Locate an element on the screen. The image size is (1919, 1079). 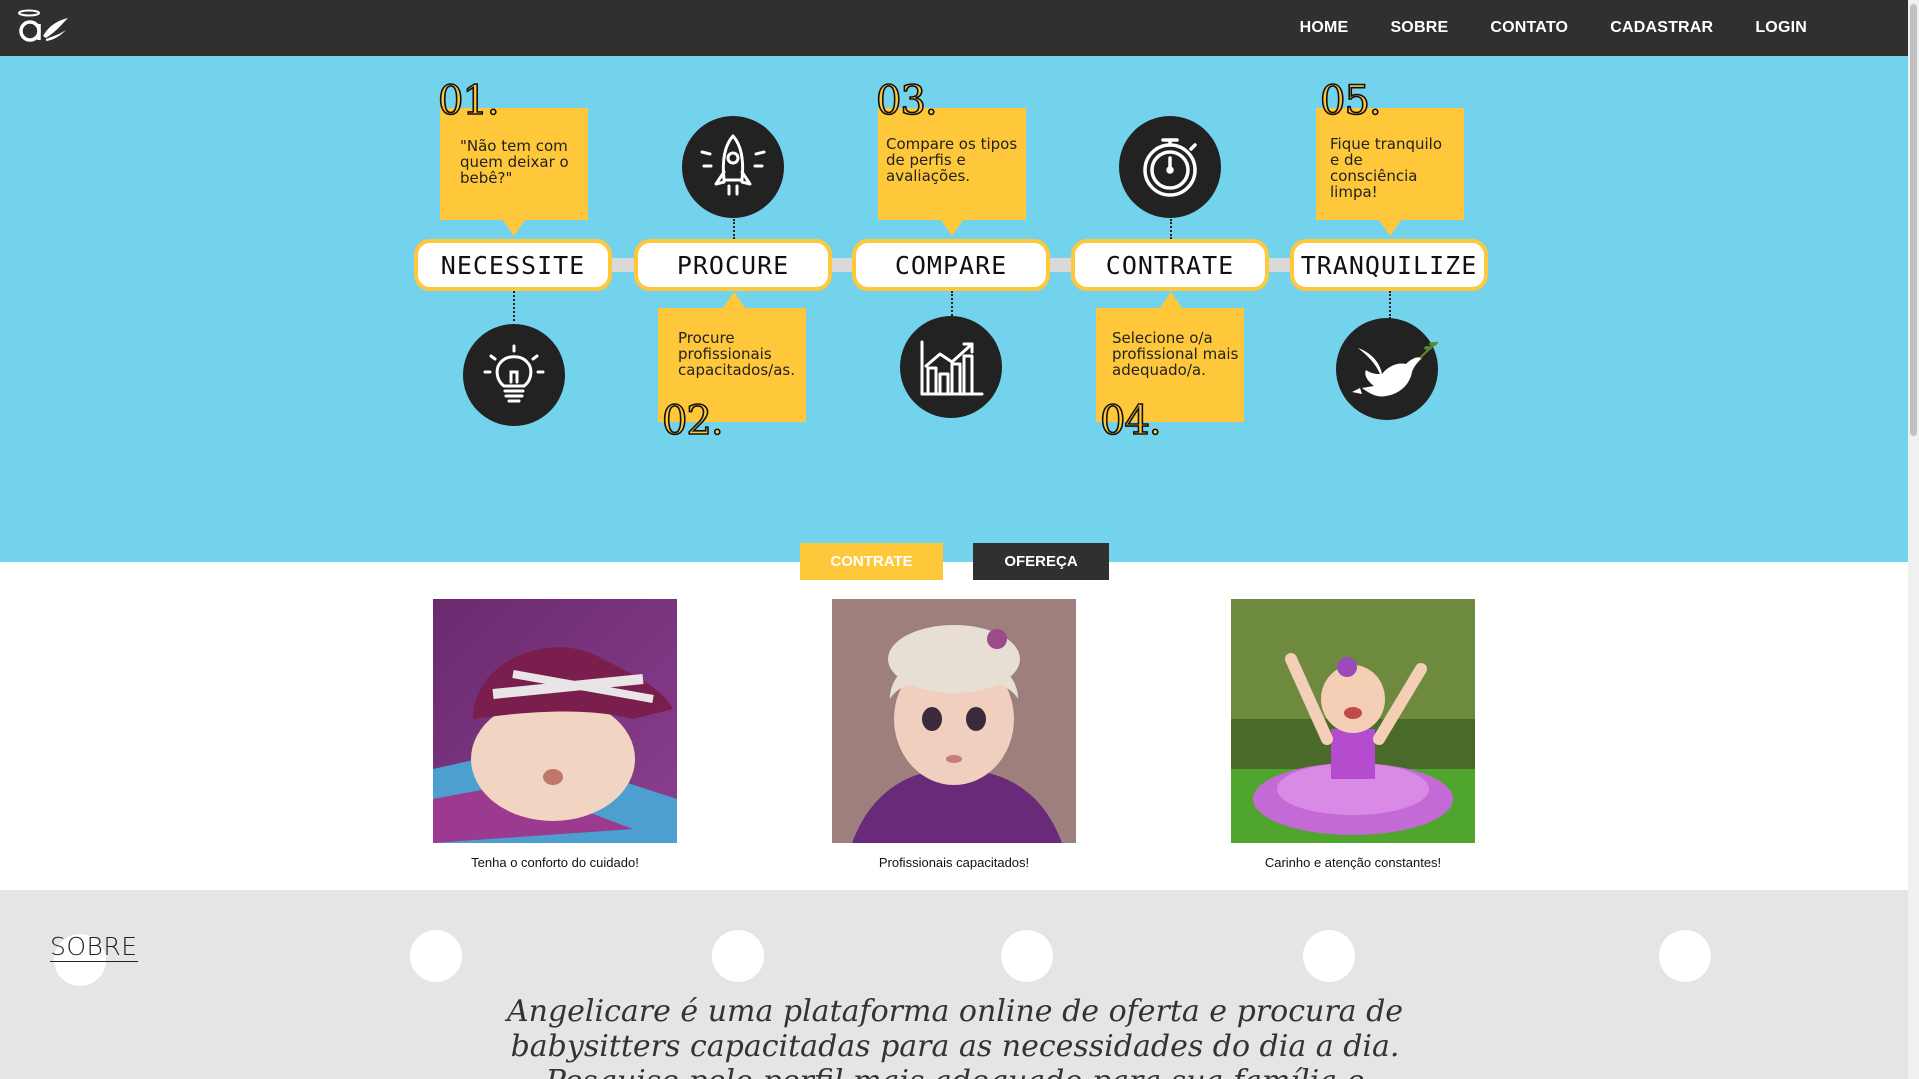
gallery-caption-3: Carinho e atenção constantes! is located at coordinates (1353, 862).